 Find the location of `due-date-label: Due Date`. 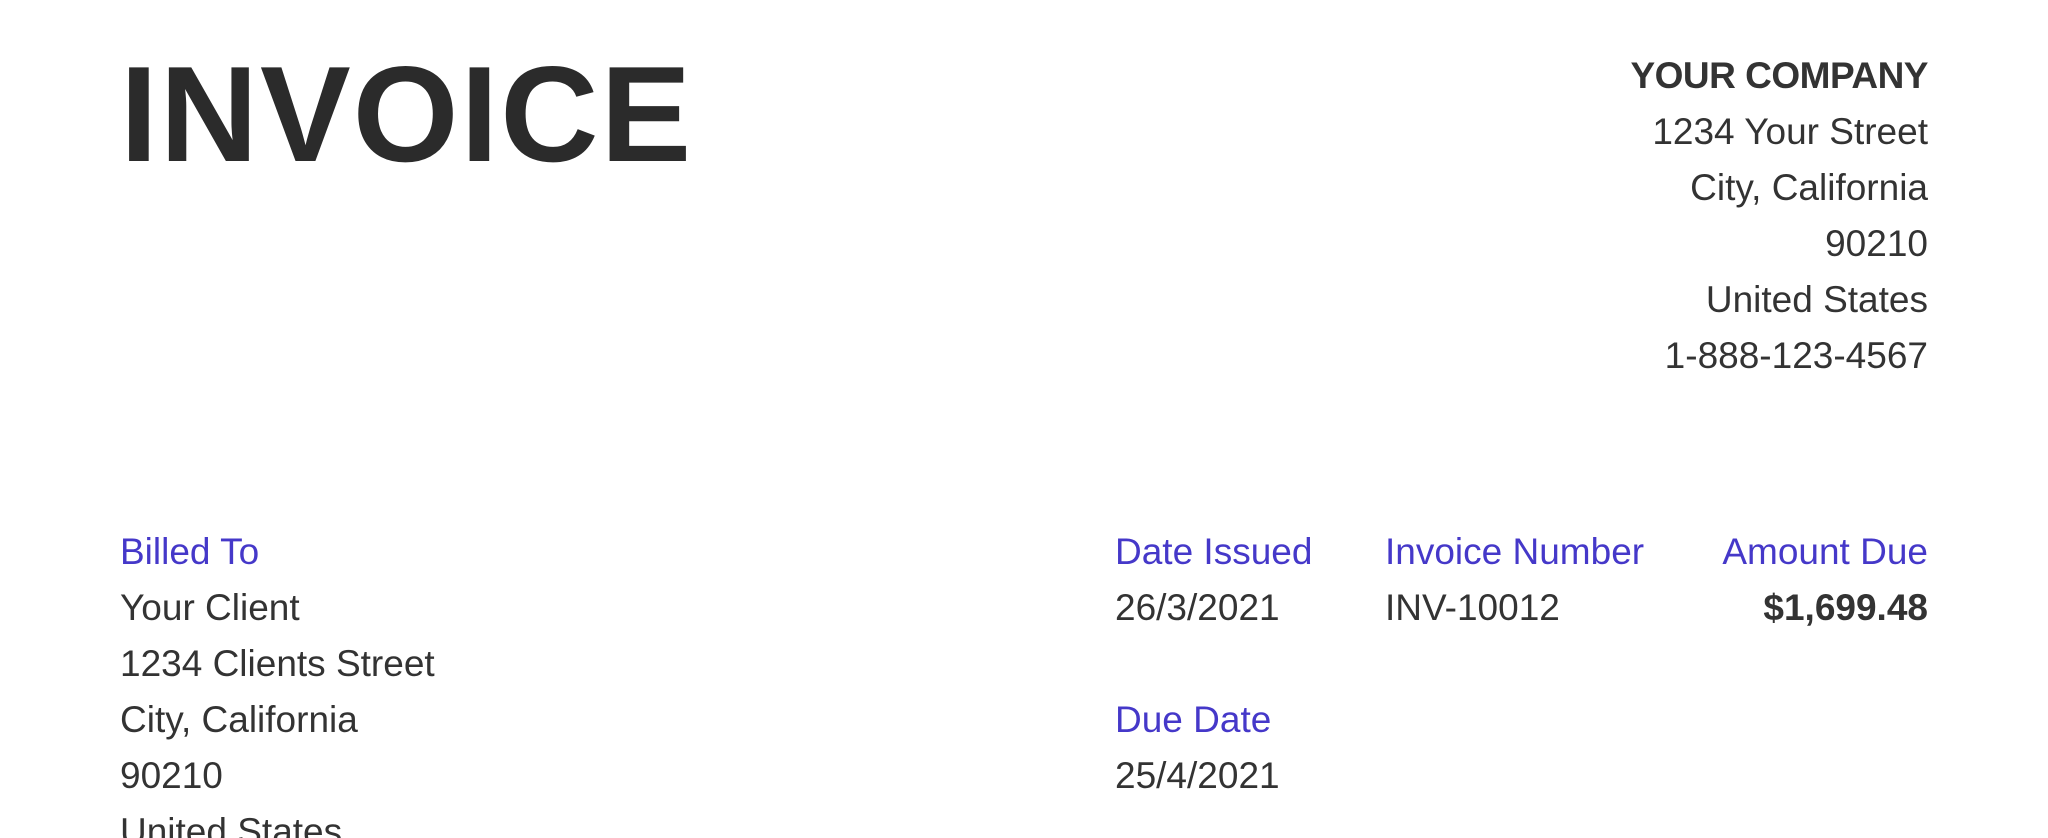

due-date-label: Due Date is located at coordinates (1193, 719).